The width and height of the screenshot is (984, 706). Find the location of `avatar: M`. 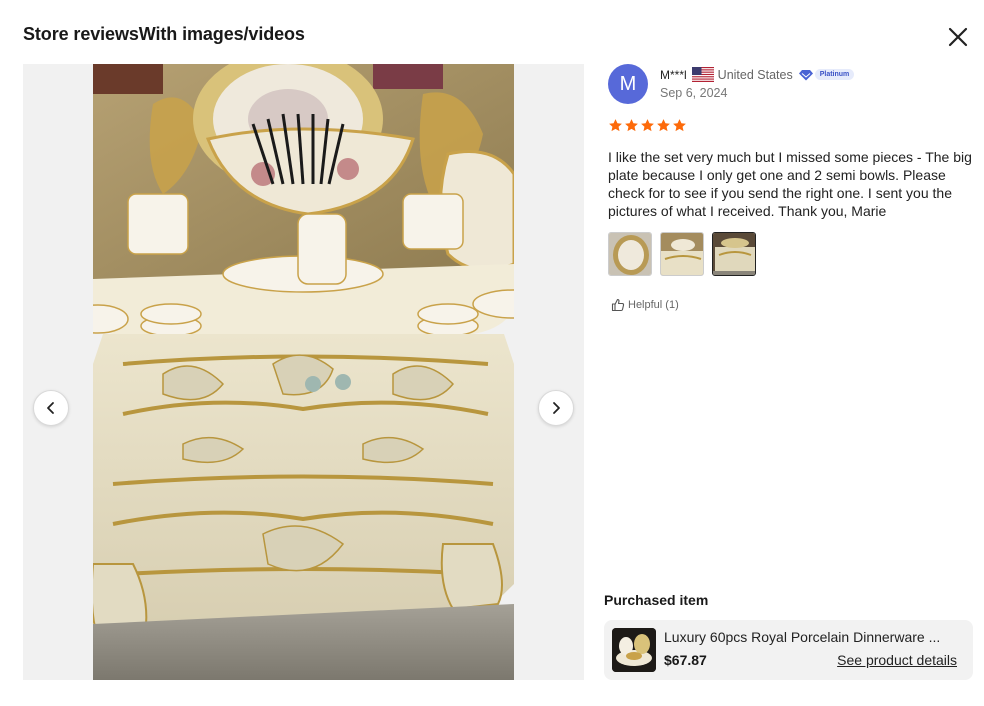

avatar: M is located at coordinates (628, 84).